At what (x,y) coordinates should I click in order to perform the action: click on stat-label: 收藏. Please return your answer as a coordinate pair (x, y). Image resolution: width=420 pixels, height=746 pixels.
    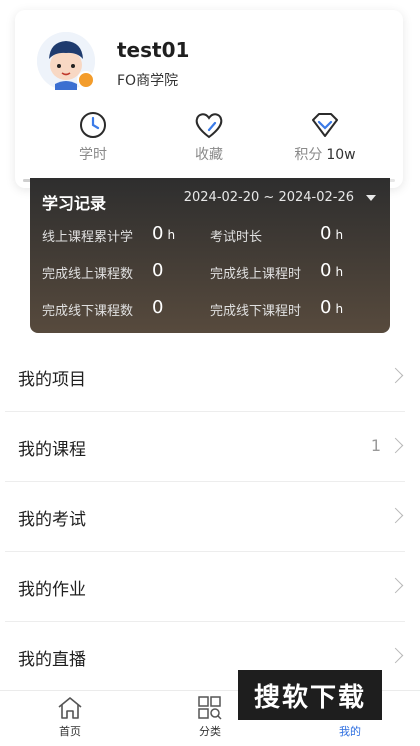
    Looking at the image, I should click on (209, 155).